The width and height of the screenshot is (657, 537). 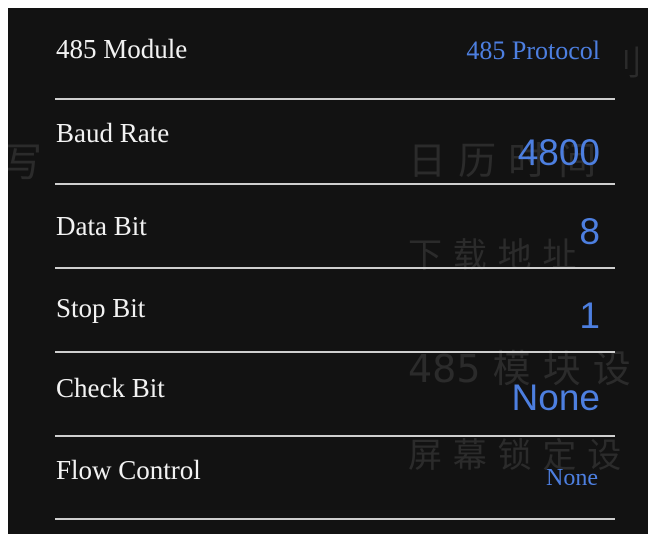 I want to click on setting-value: 1, so click(x=589, y=316).